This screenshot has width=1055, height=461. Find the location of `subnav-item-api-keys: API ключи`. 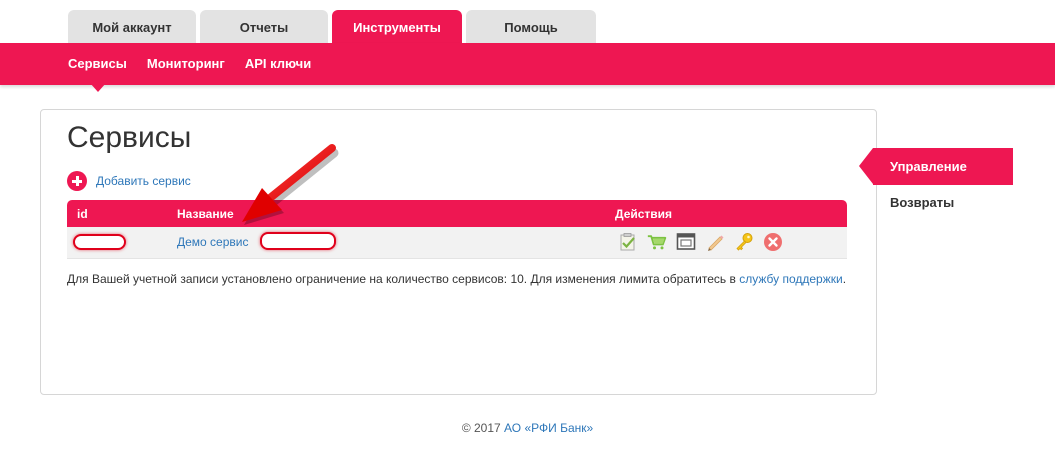

subnav-item-api-keys: API ключи is located at coordinates (278, 63).